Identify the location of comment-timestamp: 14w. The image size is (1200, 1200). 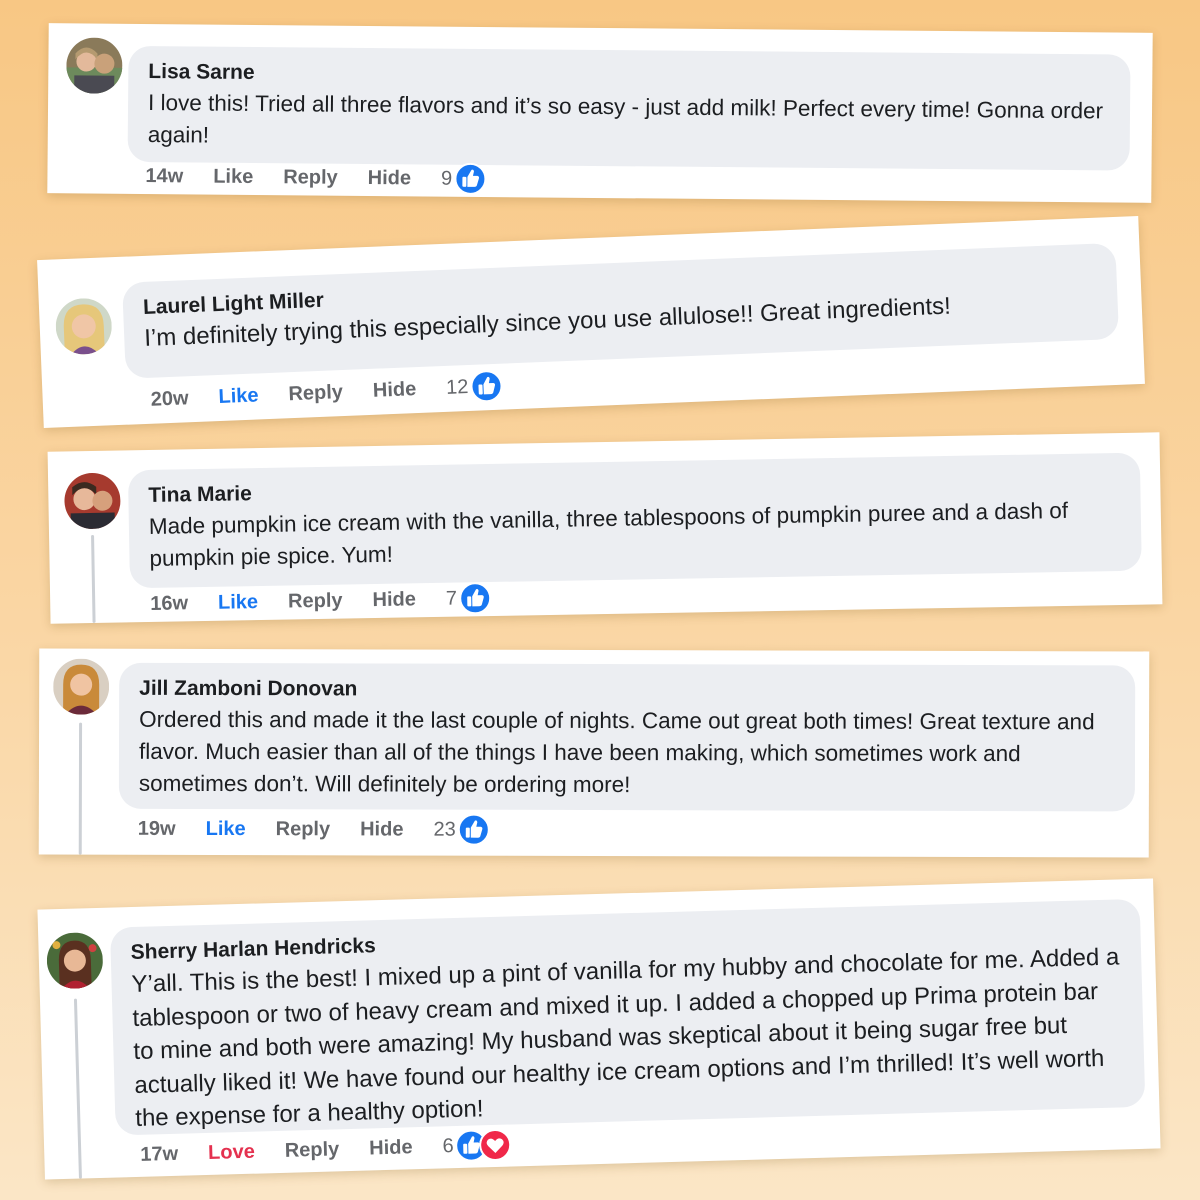
(164, 176).